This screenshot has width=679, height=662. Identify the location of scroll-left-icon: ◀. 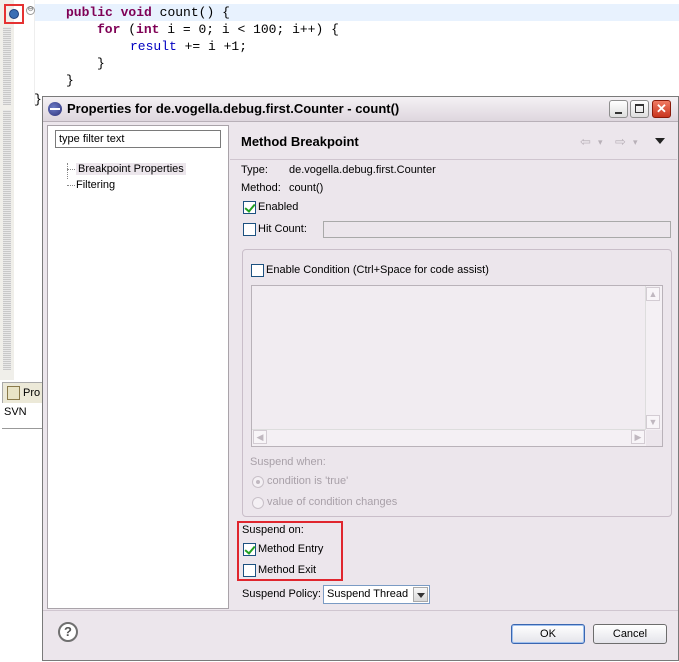
(260, 437).